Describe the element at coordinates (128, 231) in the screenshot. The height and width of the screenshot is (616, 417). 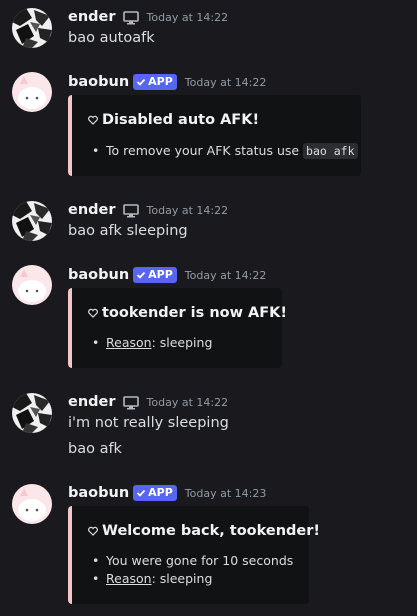
I see `message-text: bao afk sleeping` at that location.